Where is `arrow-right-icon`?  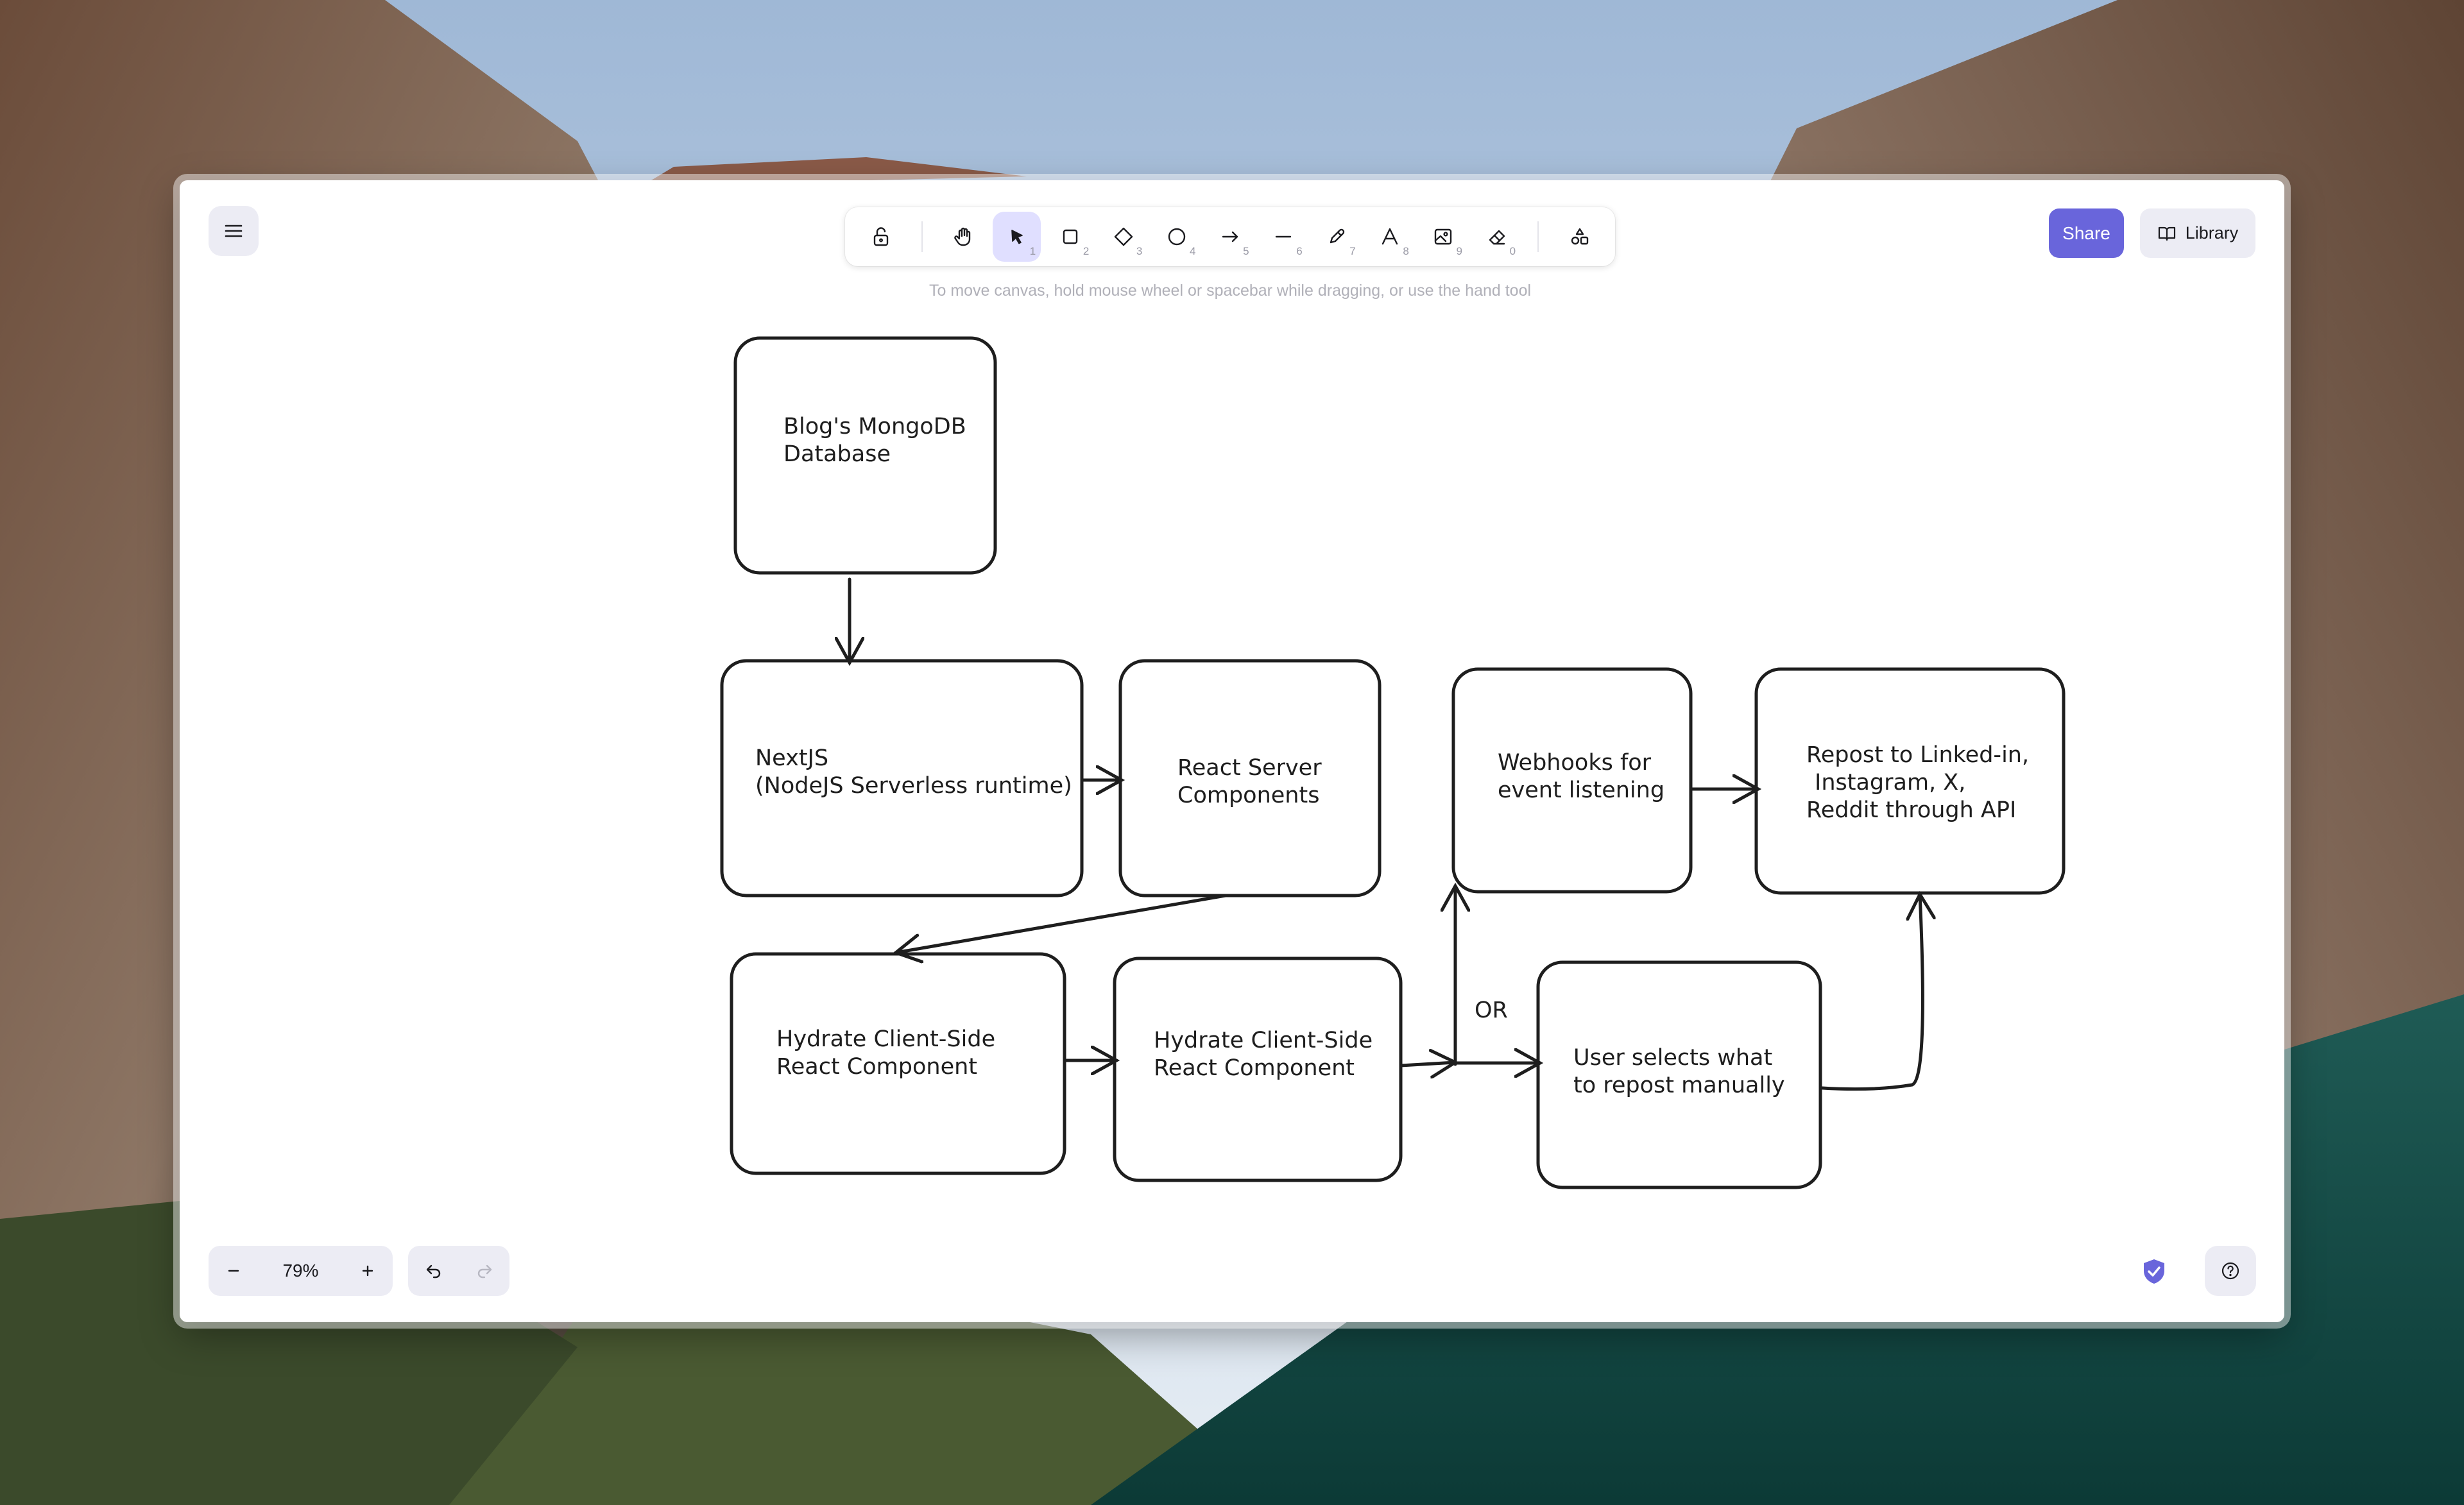
arrow-right-icon is located at coordinates (1230, 236).